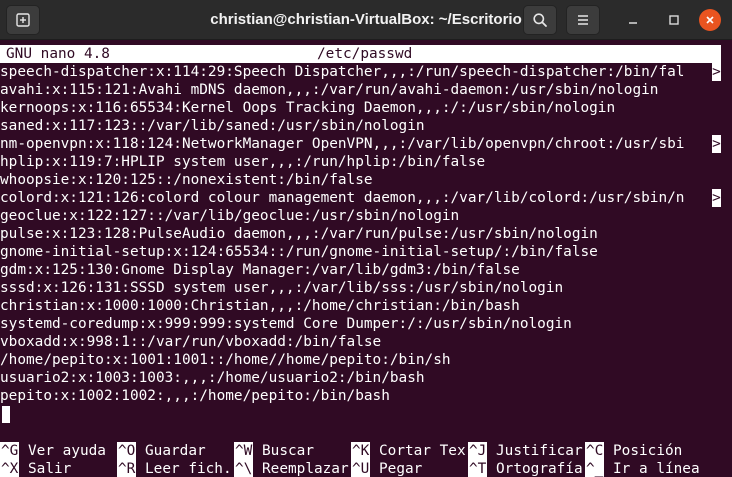 The height and width of the screenshot is (477, 732). I want to click on new-tab-icon, so click(23, 20).